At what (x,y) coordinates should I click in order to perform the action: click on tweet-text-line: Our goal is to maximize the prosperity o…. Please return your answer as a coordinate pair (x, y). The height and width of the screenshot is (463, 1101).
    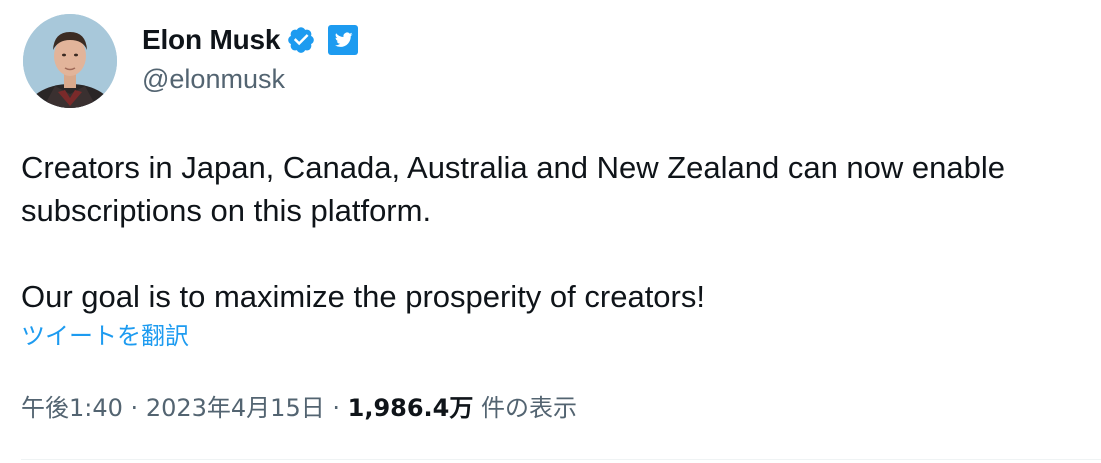
    Looking at the image, I should click on (363, 296).